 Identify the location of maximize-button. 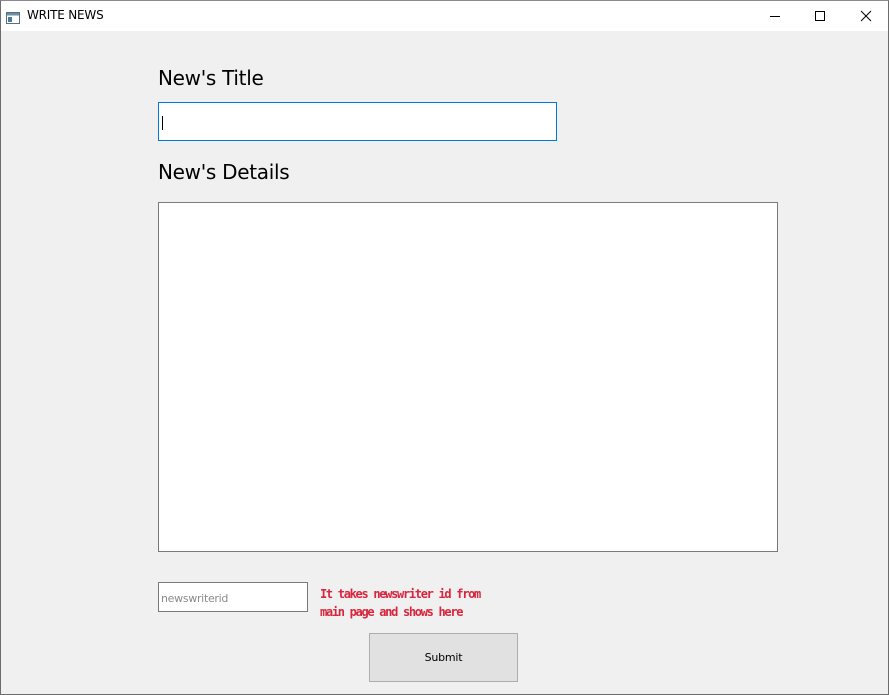
(820, 16).